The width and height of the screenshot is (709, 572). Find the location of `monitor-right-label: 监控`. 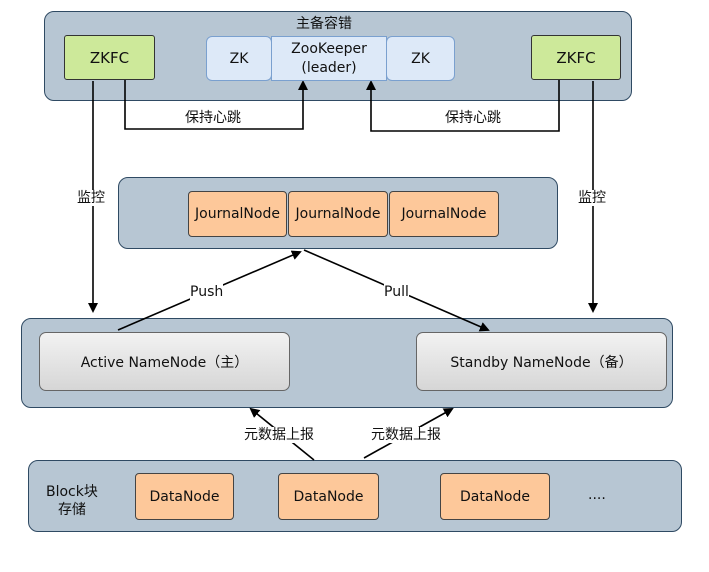

monitor-right-label: 监控 is located at coordinates (592, 198).